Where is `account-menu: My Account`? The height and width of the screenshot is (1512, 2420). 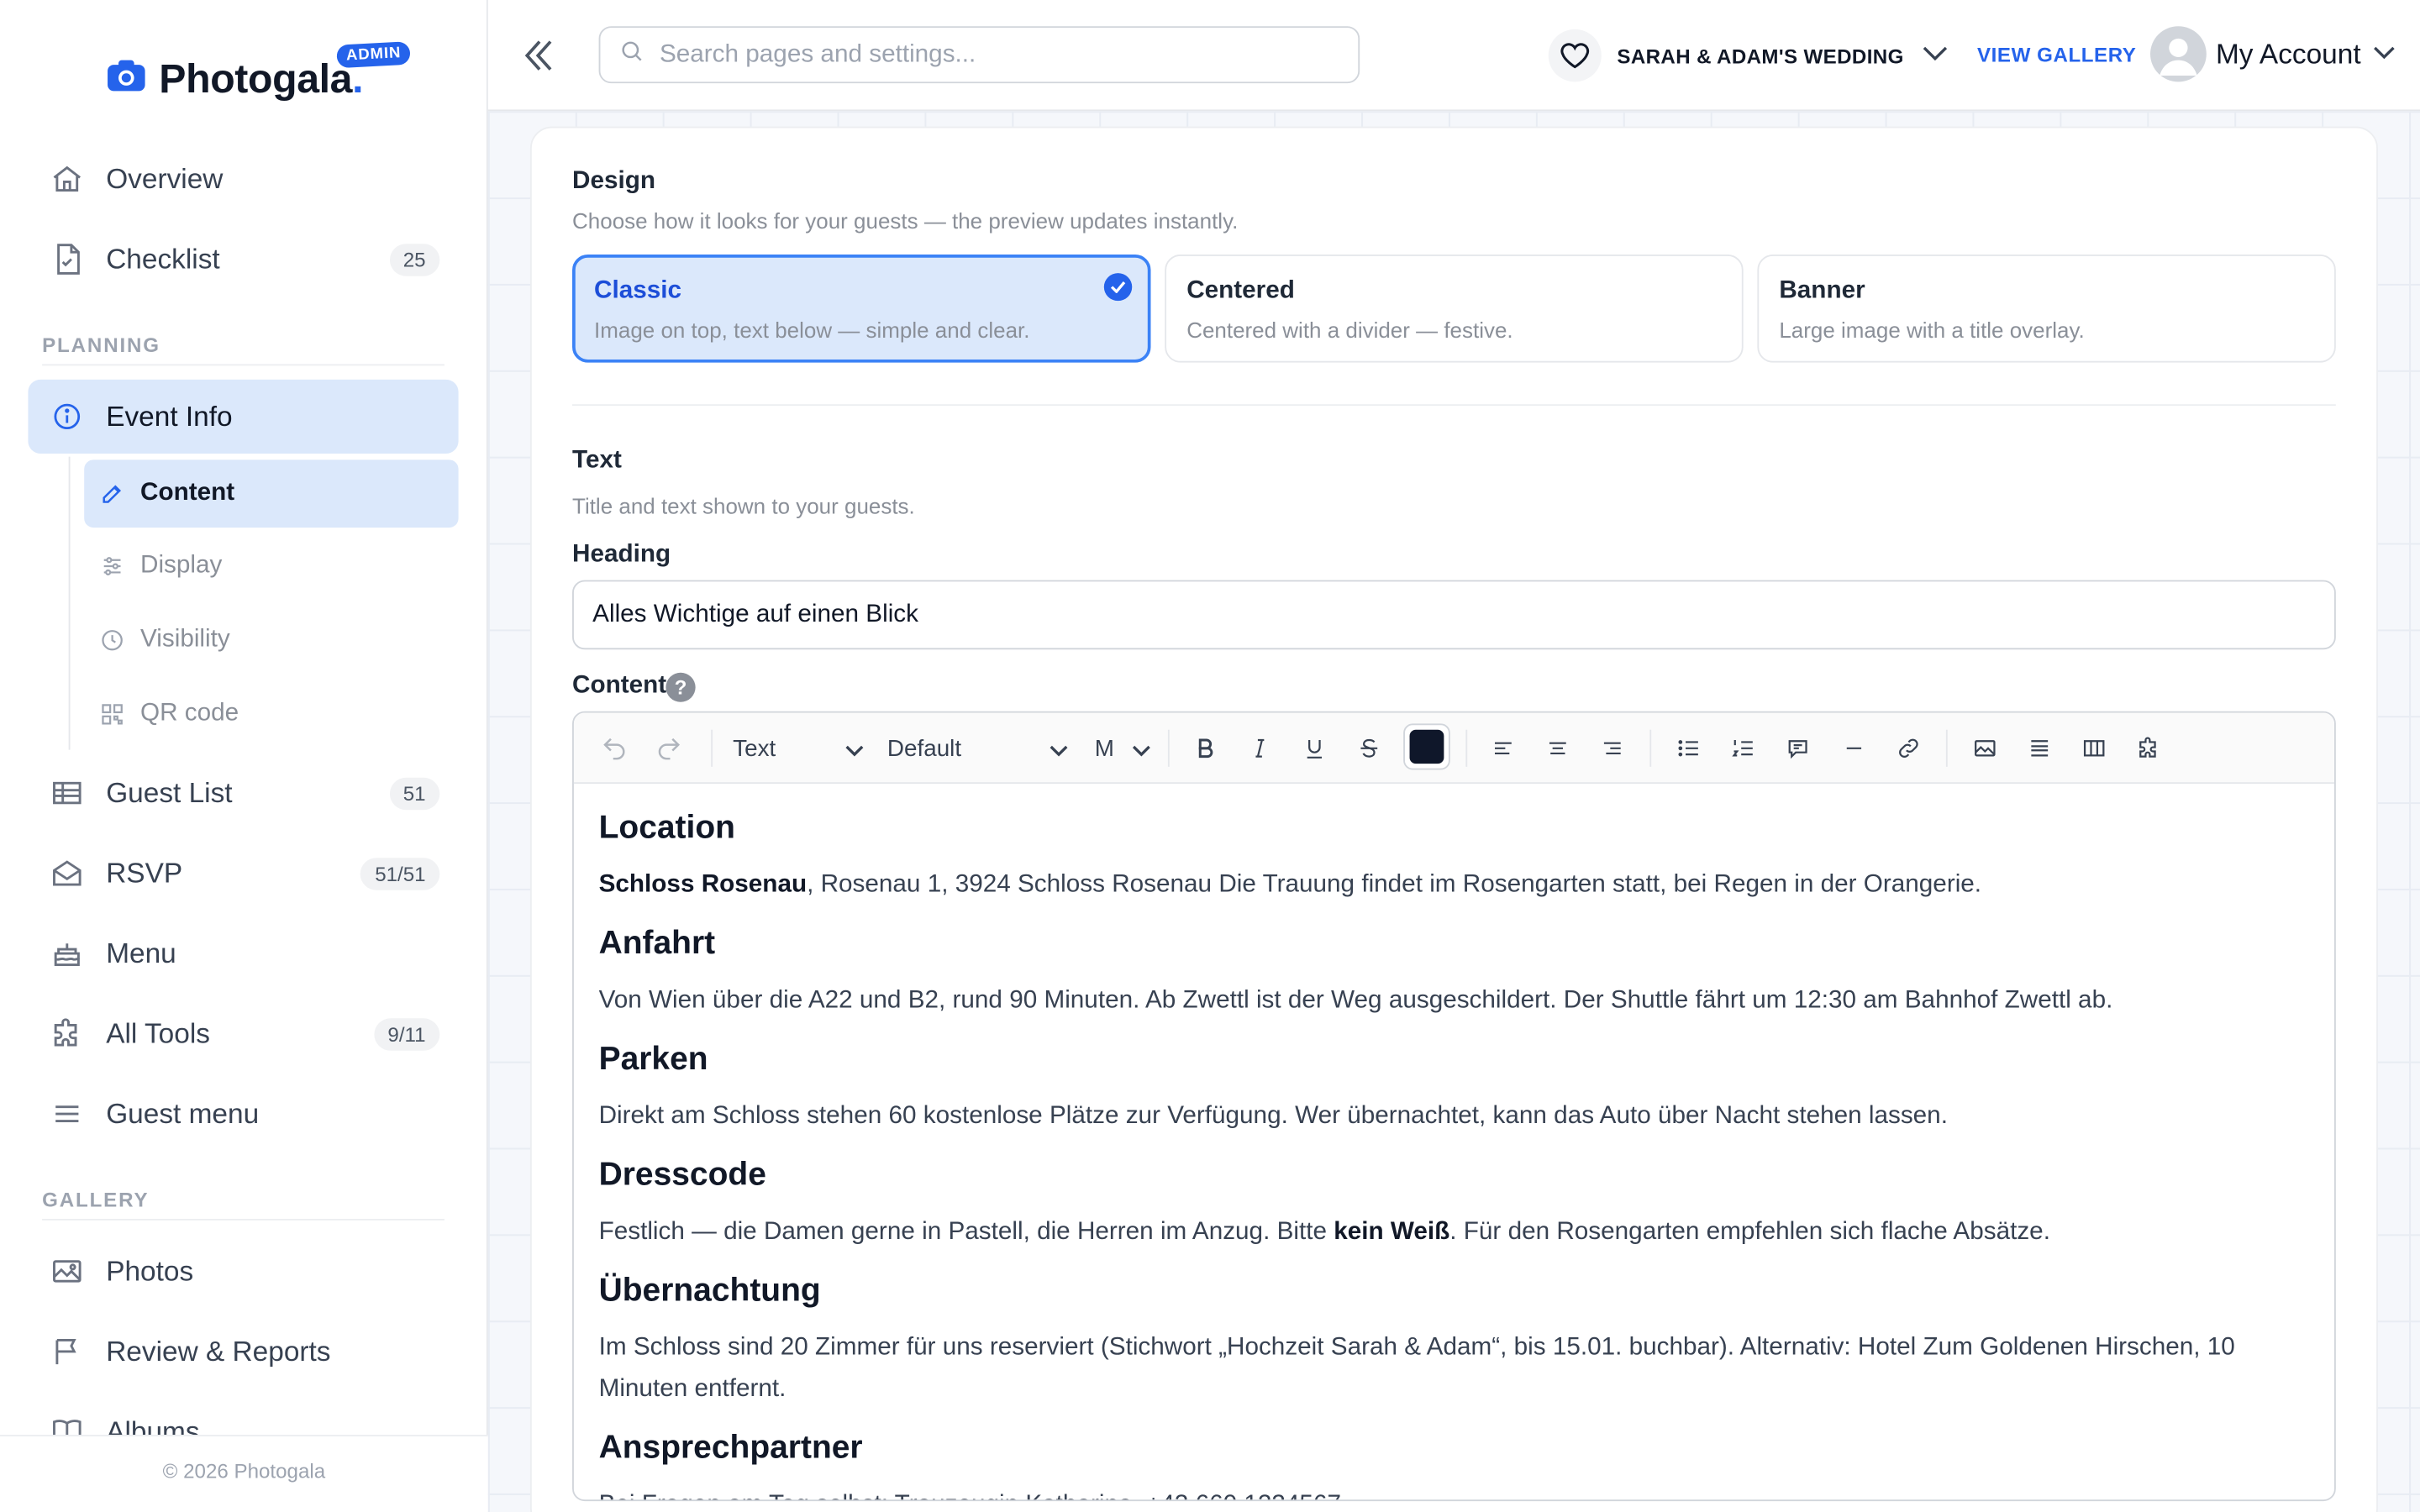 account-menu: My Account is located at coordinates (2272, 54).